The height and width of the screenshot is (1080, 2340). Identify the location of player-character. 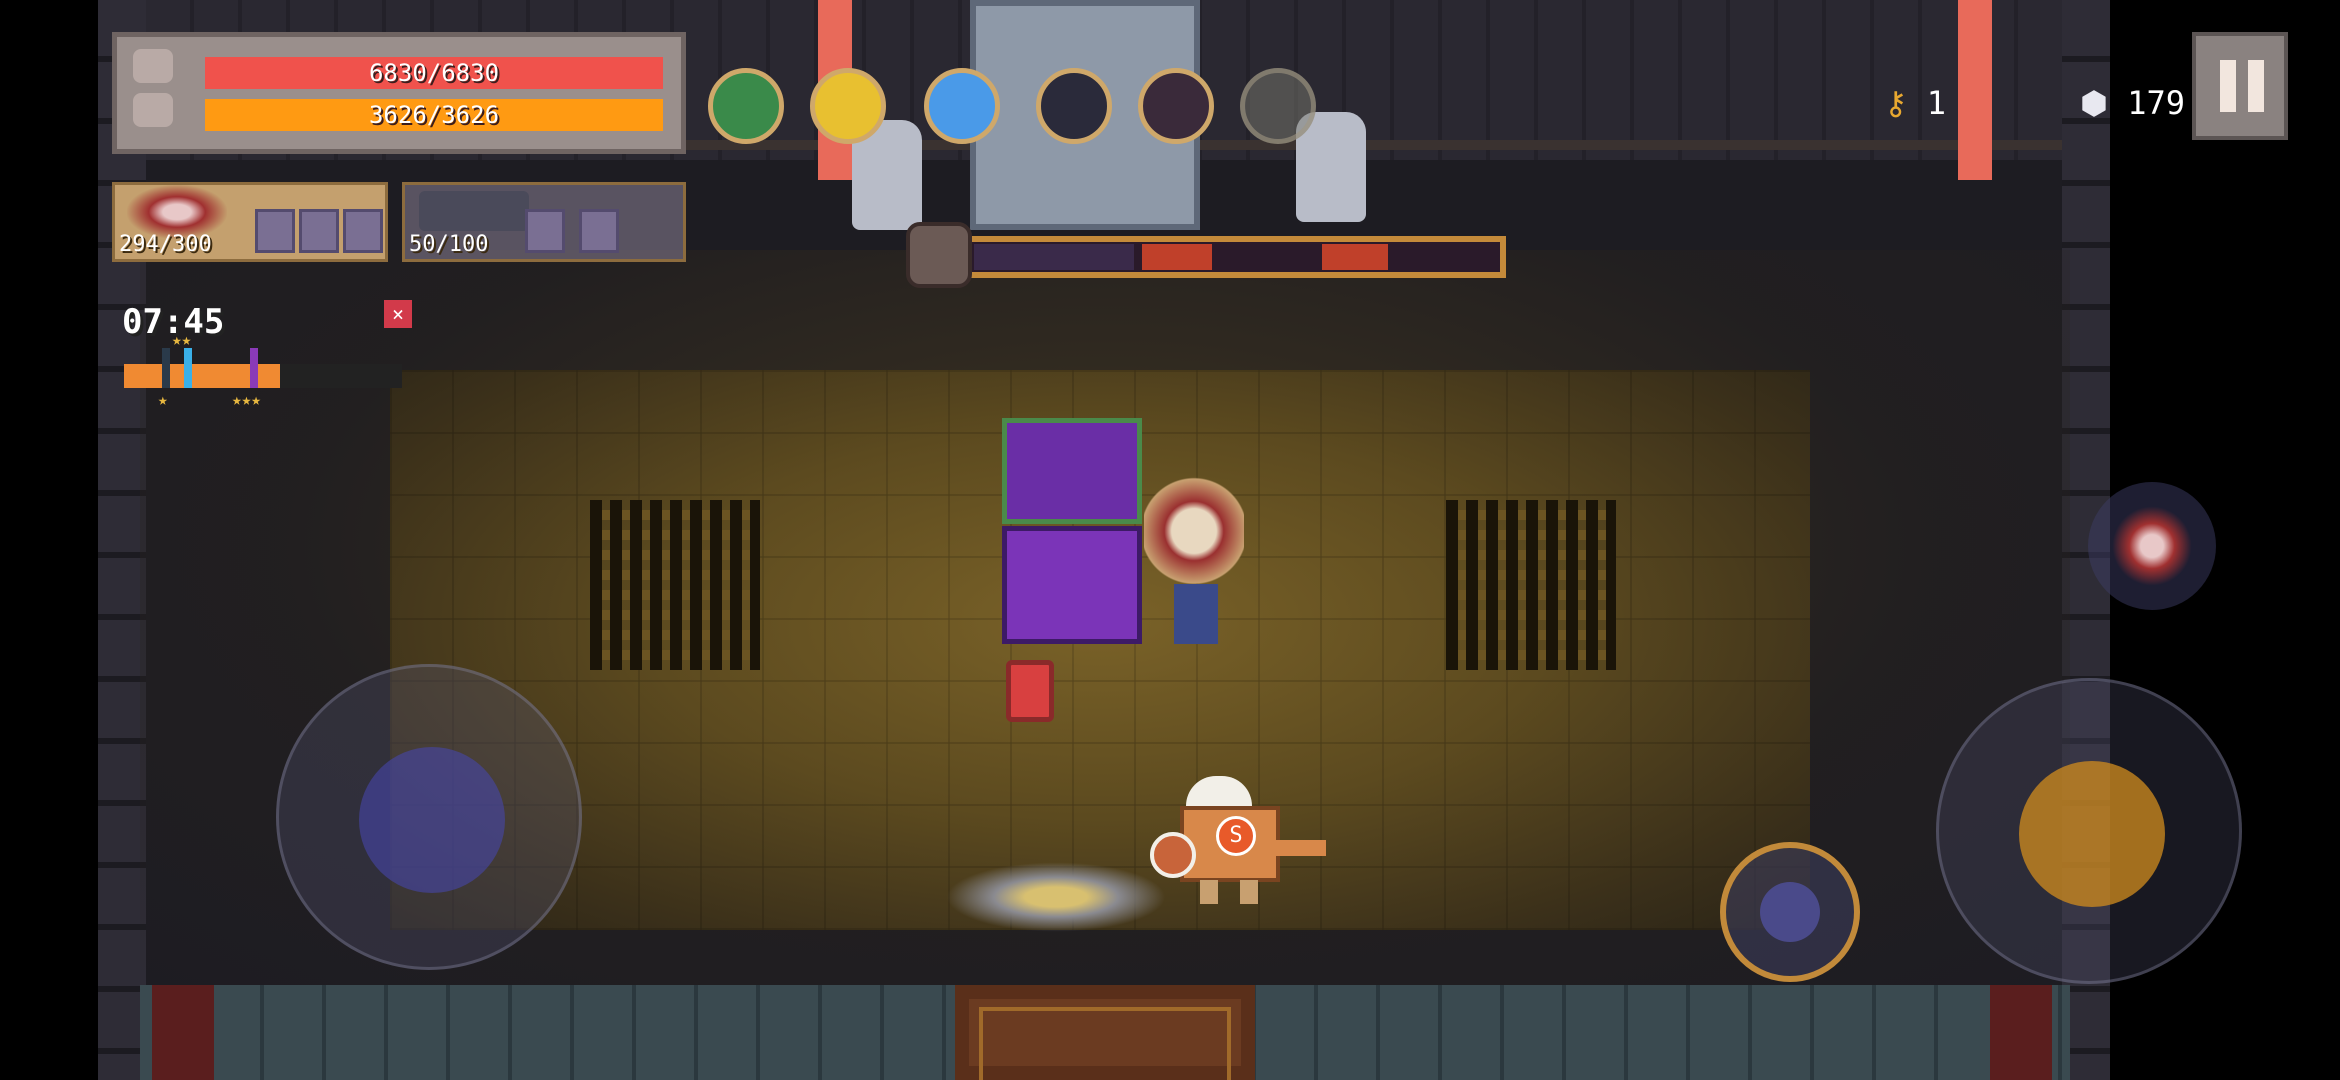
(1189, 561).